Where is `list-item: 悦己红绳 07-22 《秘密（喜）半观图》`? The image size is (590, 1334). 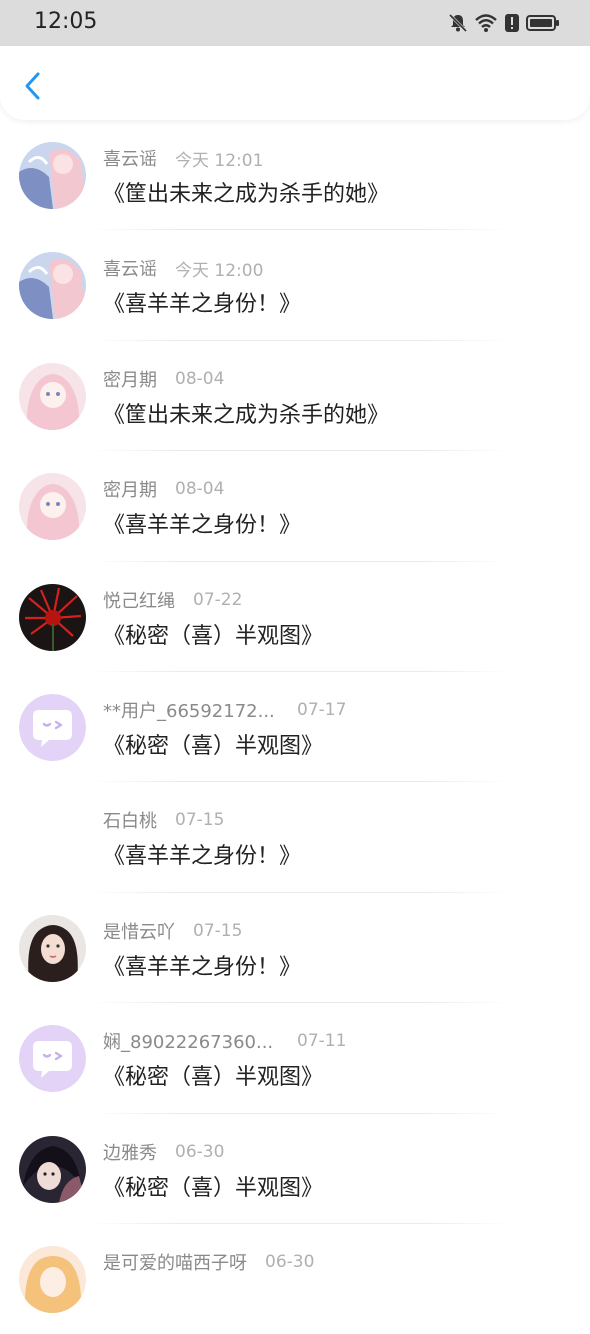
list-item: 悦己红绳 07-22 《秘密（喜）半观图》 is located at coordinates (295, 617).